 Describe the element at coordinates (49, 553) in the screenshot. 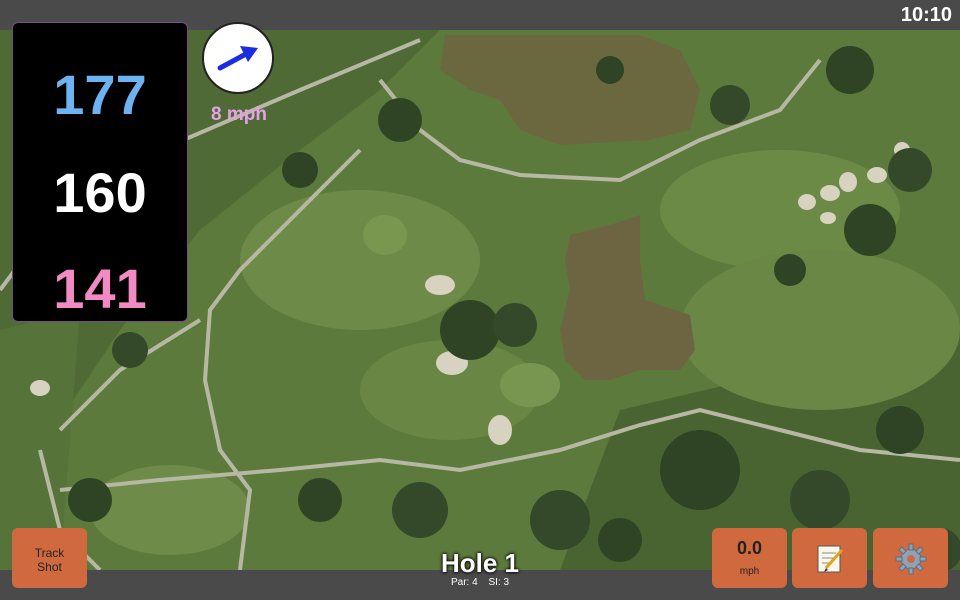

I see `track-shot-label-line1: Track` at that location.